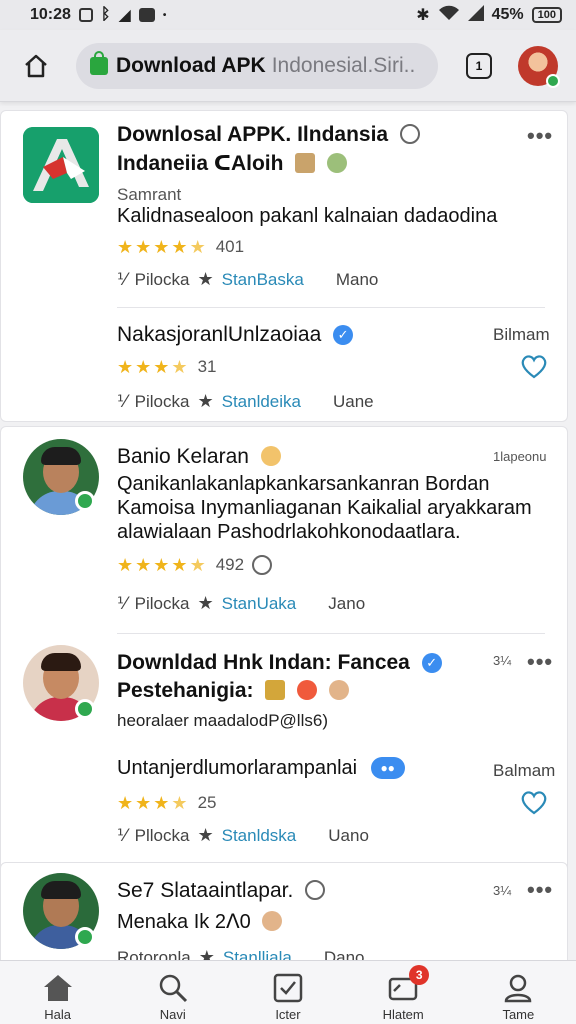 This screenshot has height=1024, width=576. What do you see at coordinates (346, 604) in the screenshot?
I see `more-link: Jano` at bounding box center [346, 604].